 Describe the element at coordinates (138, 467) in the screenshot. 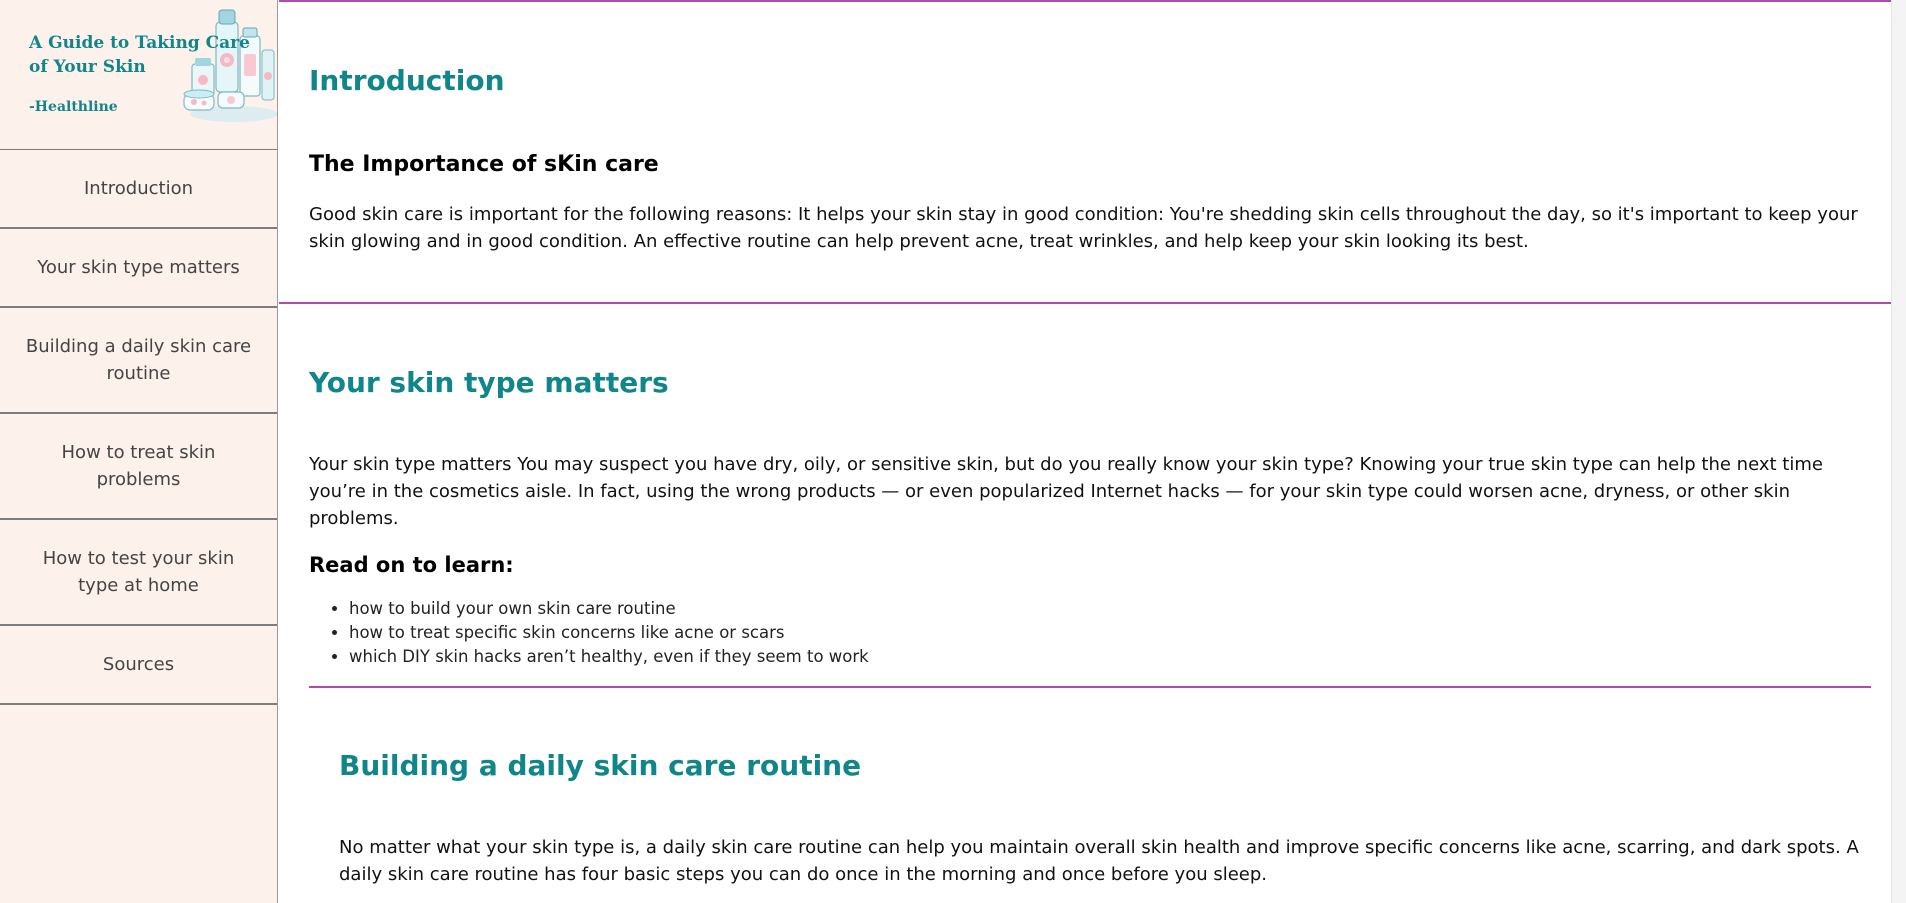

I see `nav-item-how-to-treat-skin-problems: How to treat skin problems` at that location.